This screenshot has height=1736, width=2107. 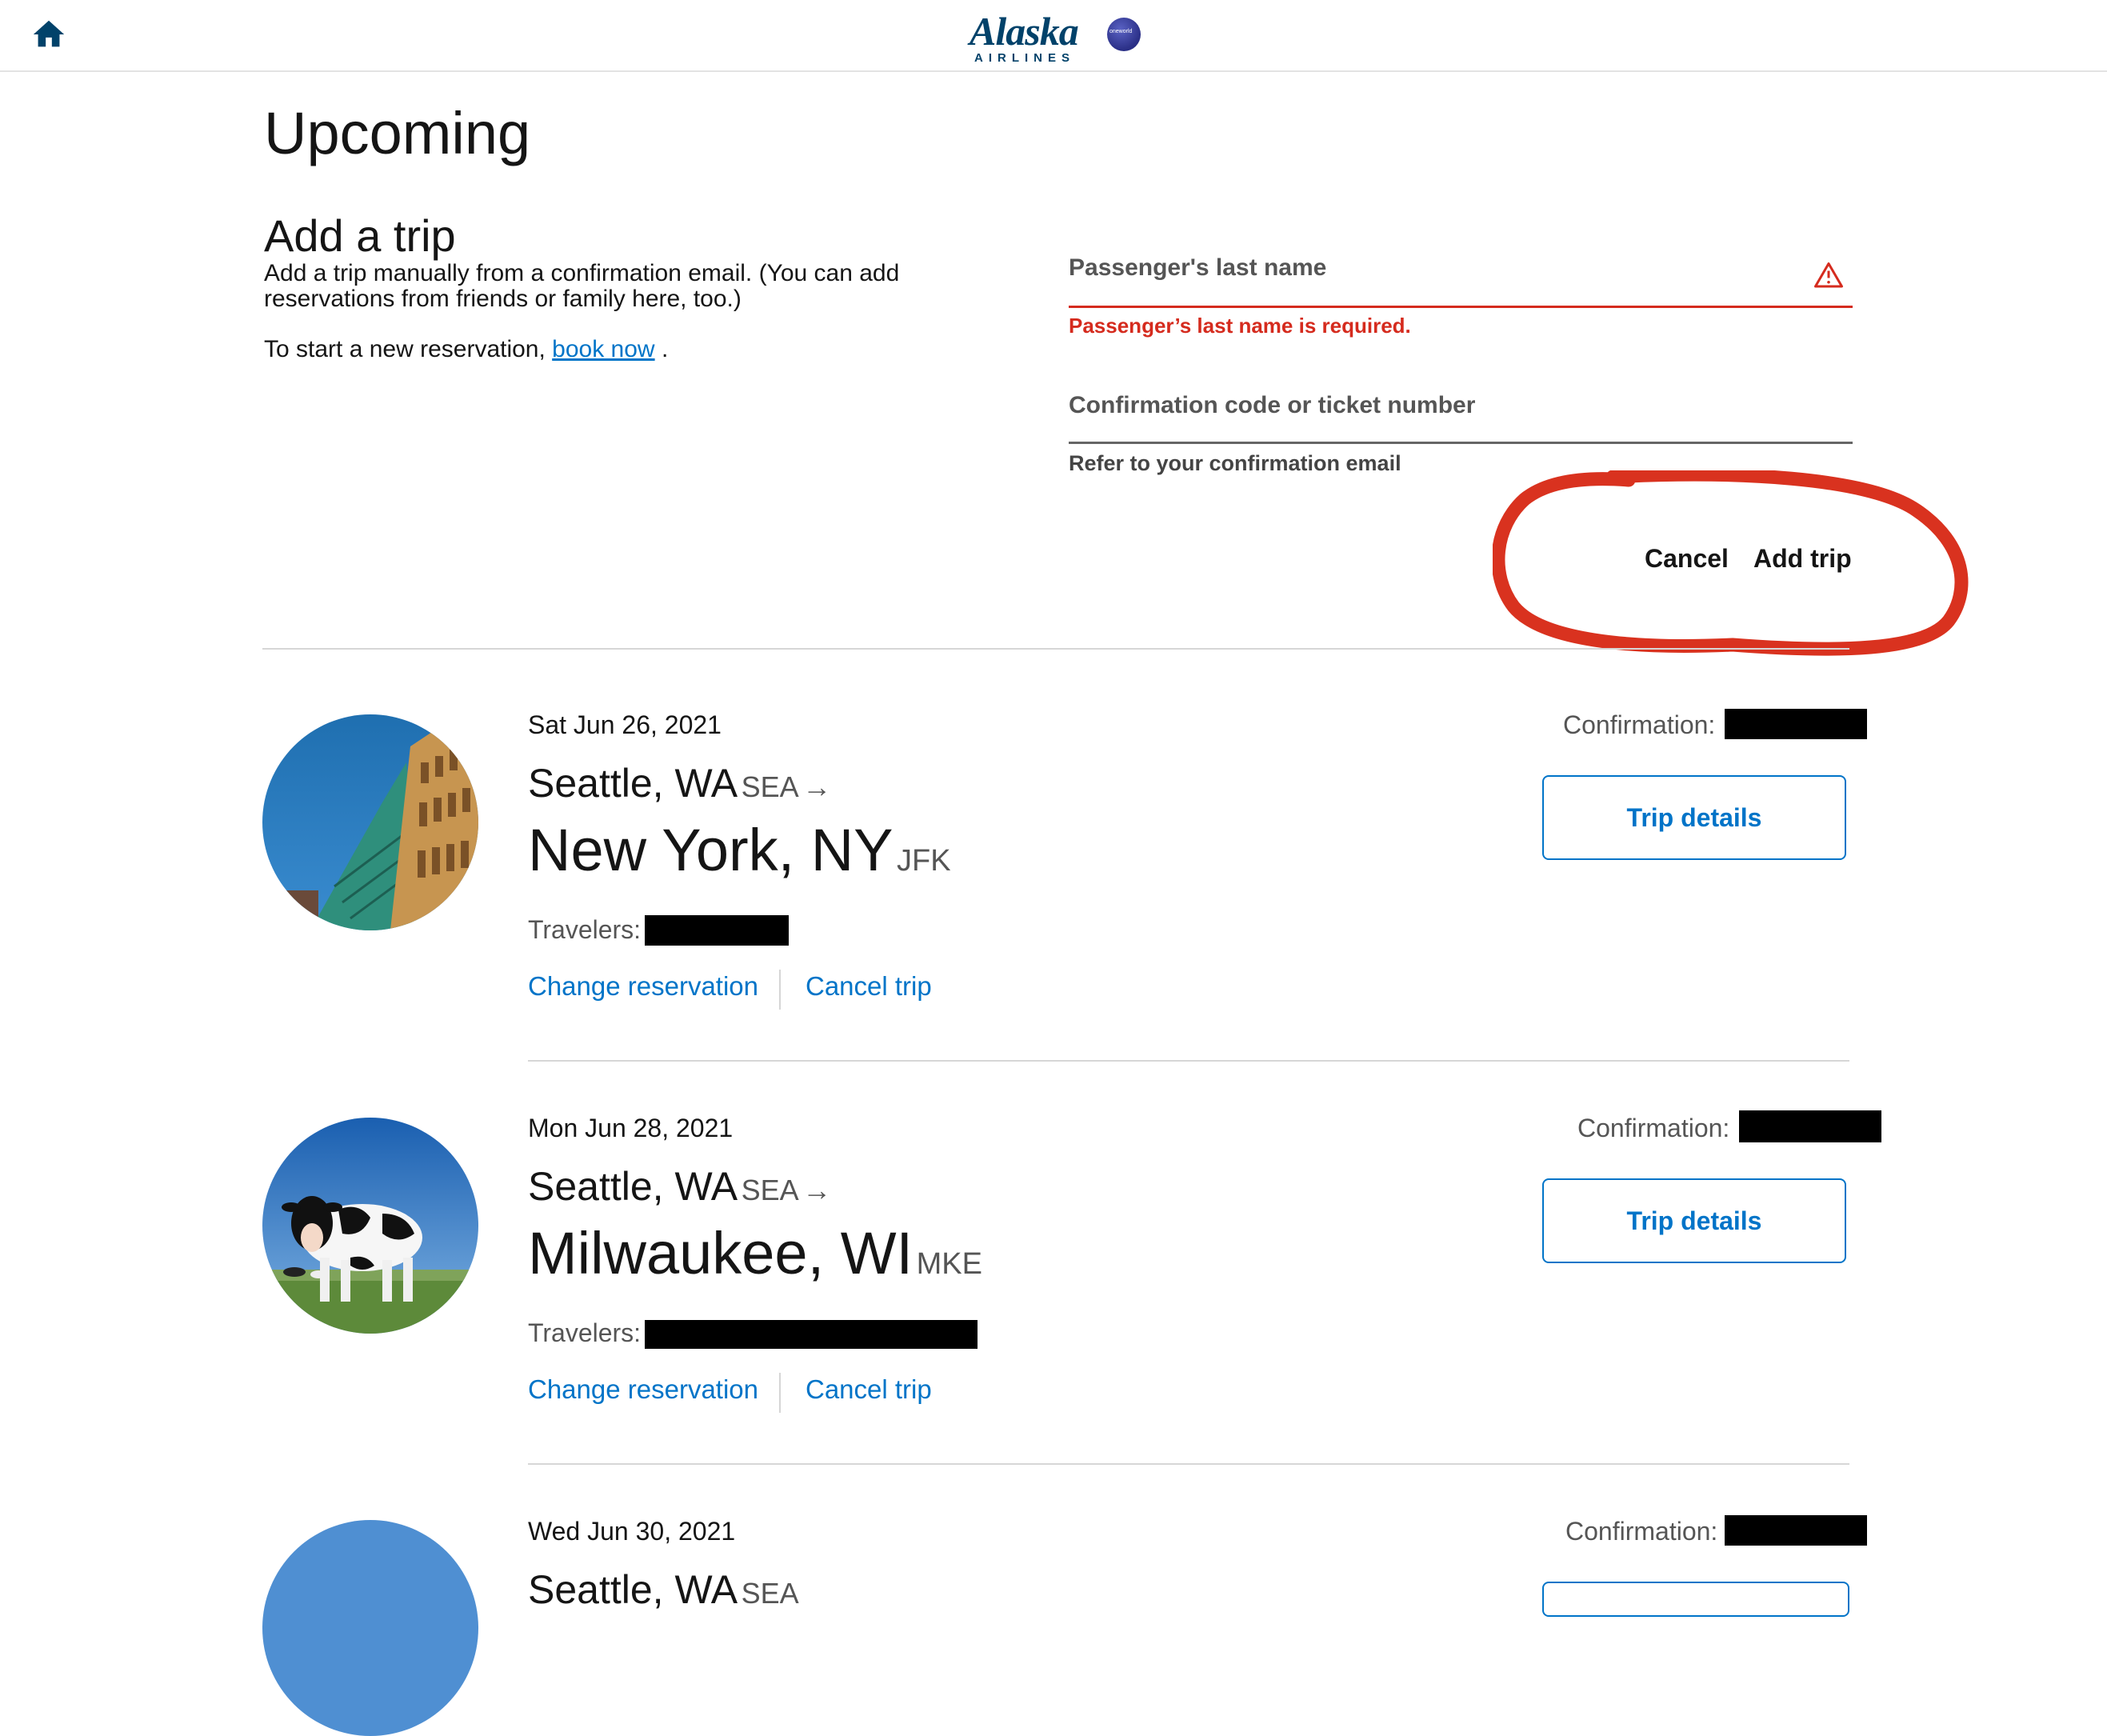 What do you see at coordinates (370, 822) in the screenshot?
I see `trip-image-new-york` at bounding box center [370, 822].